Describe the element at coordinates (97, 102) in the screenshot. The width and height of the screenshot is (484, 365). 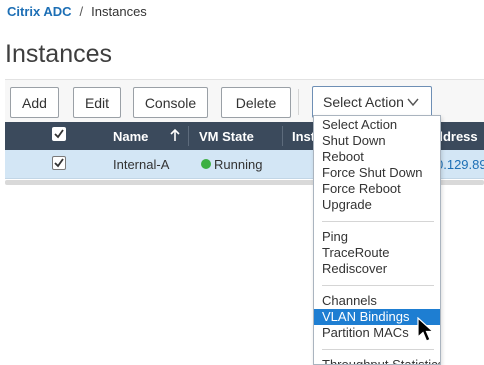
I see `edit-button: Edit` at that location.